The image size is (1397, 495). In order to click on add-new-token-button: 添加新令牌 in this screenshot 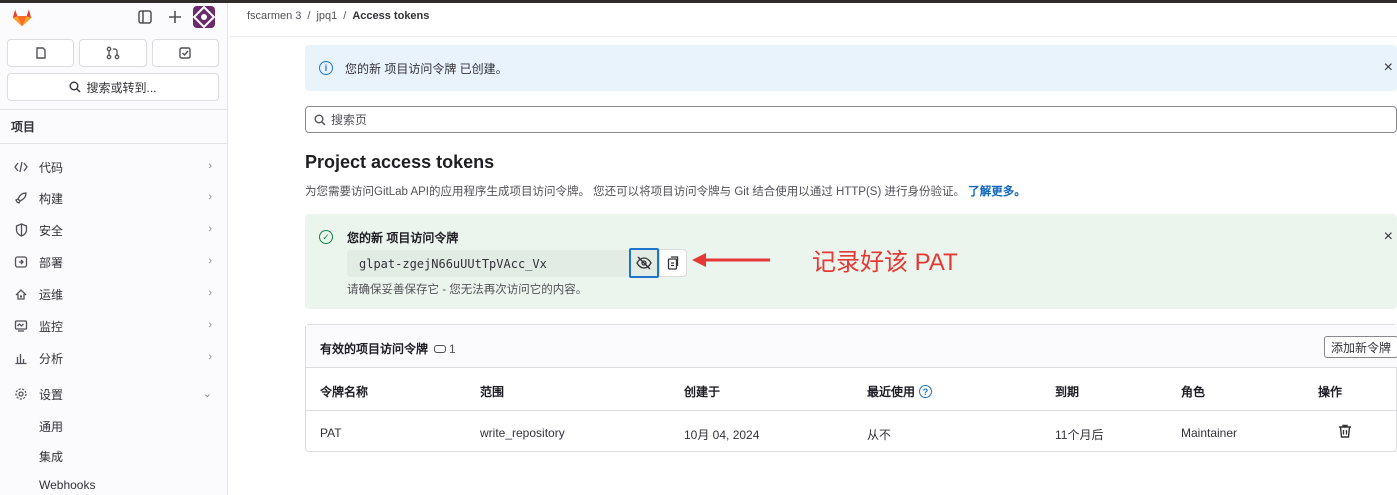, I will do `click(1360, 347)`.